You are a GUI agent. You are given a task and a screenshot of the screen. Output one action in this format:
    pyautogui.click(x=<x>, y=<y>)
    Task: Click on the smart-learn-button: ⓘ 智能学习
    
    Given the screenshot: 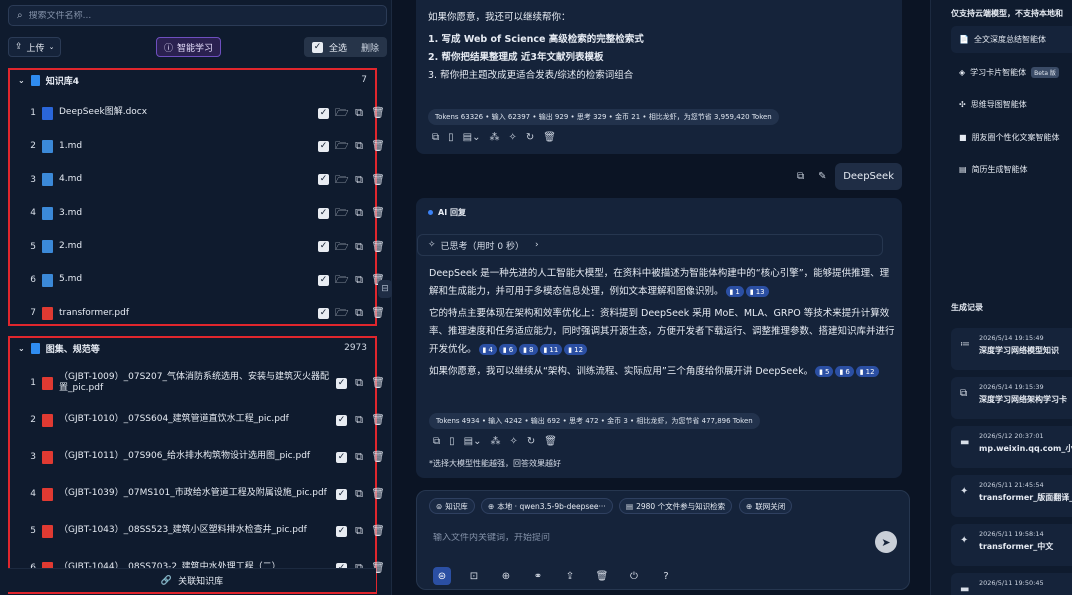 What is the action you would take?
    pyautogui.click(x=189, y=47)
    